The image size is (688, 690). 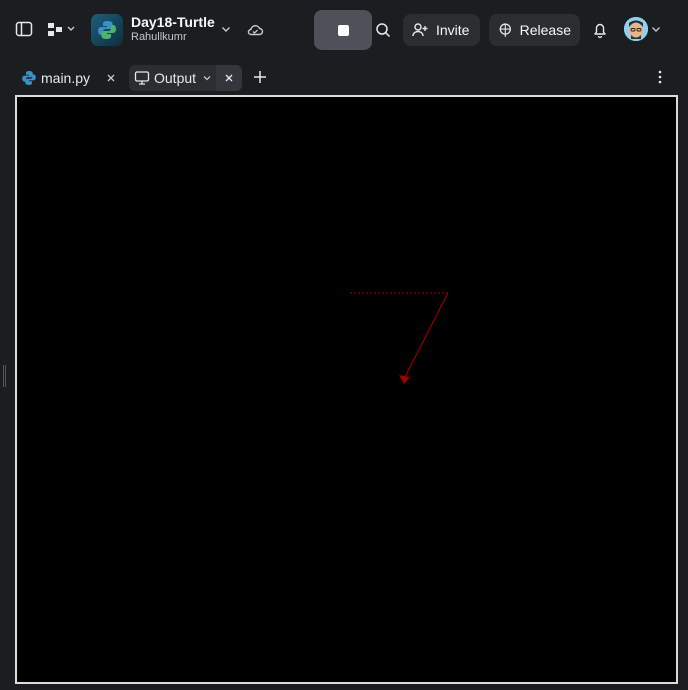 I want to click on monitor-icon, so click(x=142, y=78).